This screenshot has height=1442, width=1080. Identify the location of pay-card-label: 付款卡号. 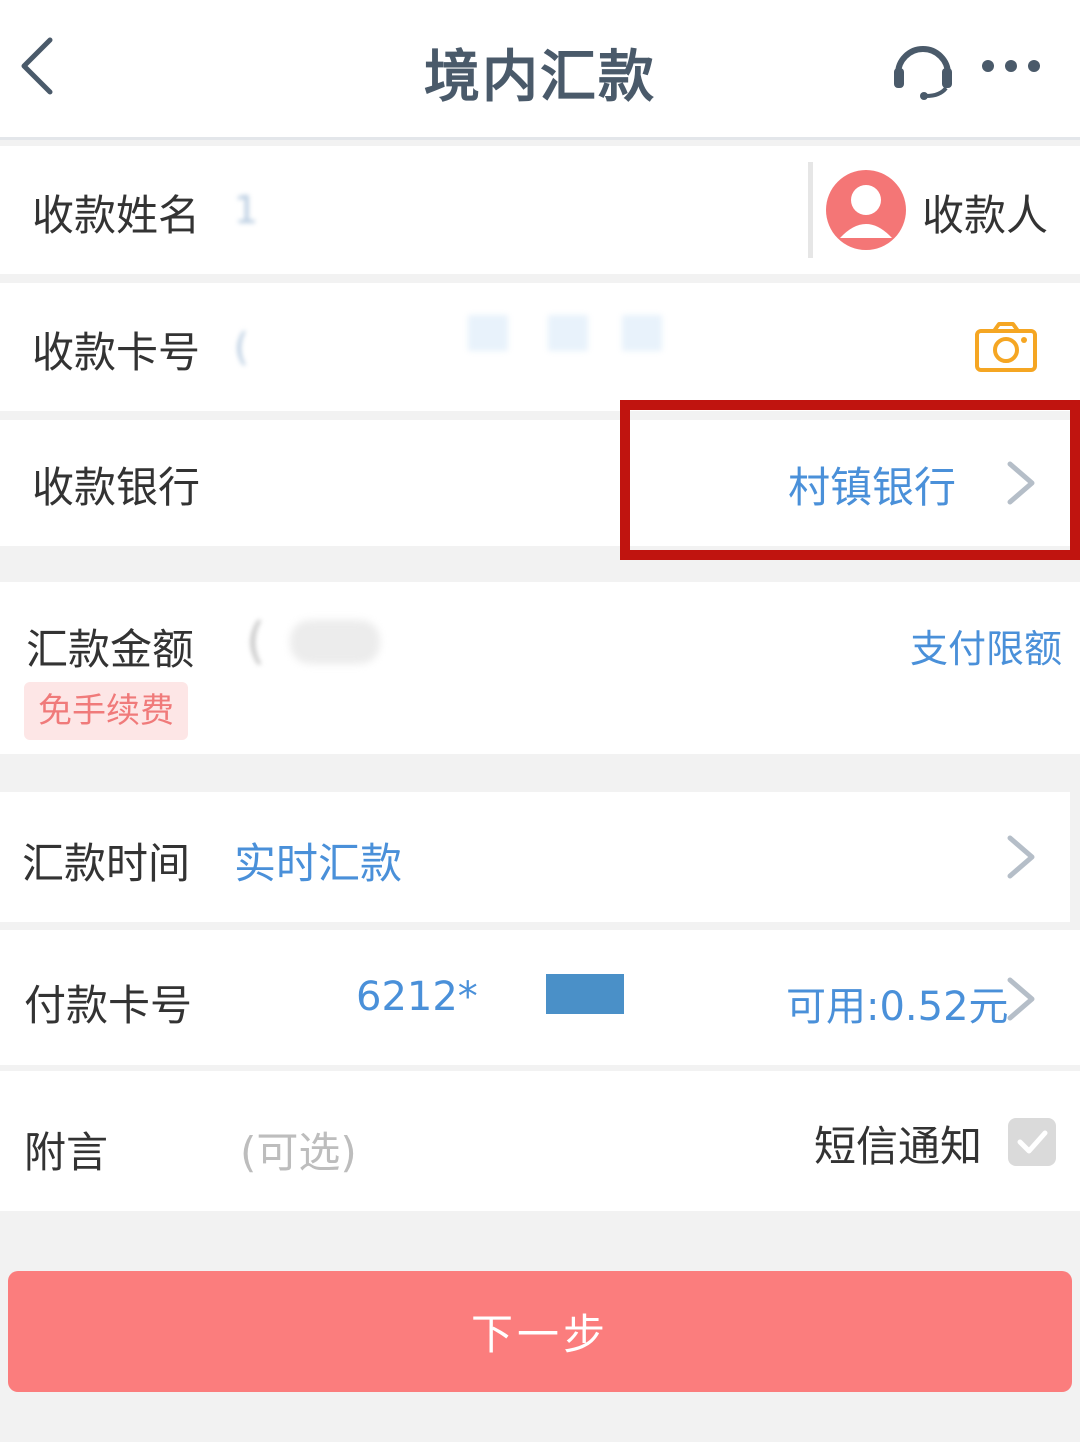
(108, 1005).